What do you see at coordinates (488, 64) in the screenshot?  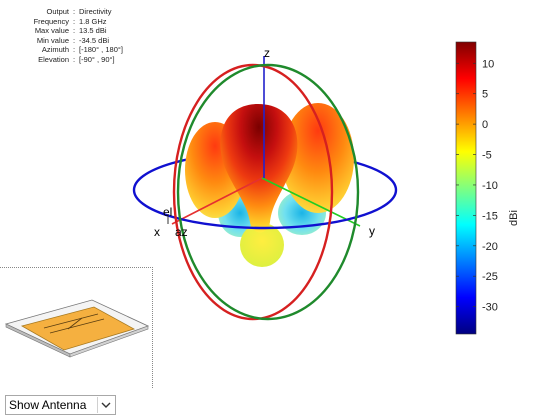 I see `colorbar-tick-label: 10` at bounding box center [488, 64].